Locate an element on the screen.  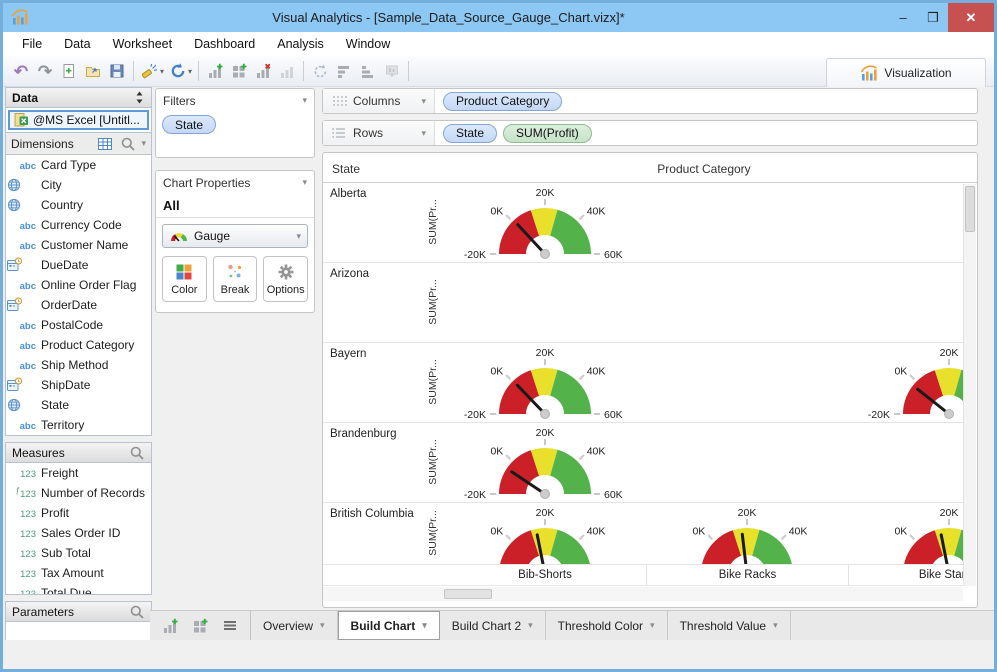
save-button is located at coordinates (117, 71).